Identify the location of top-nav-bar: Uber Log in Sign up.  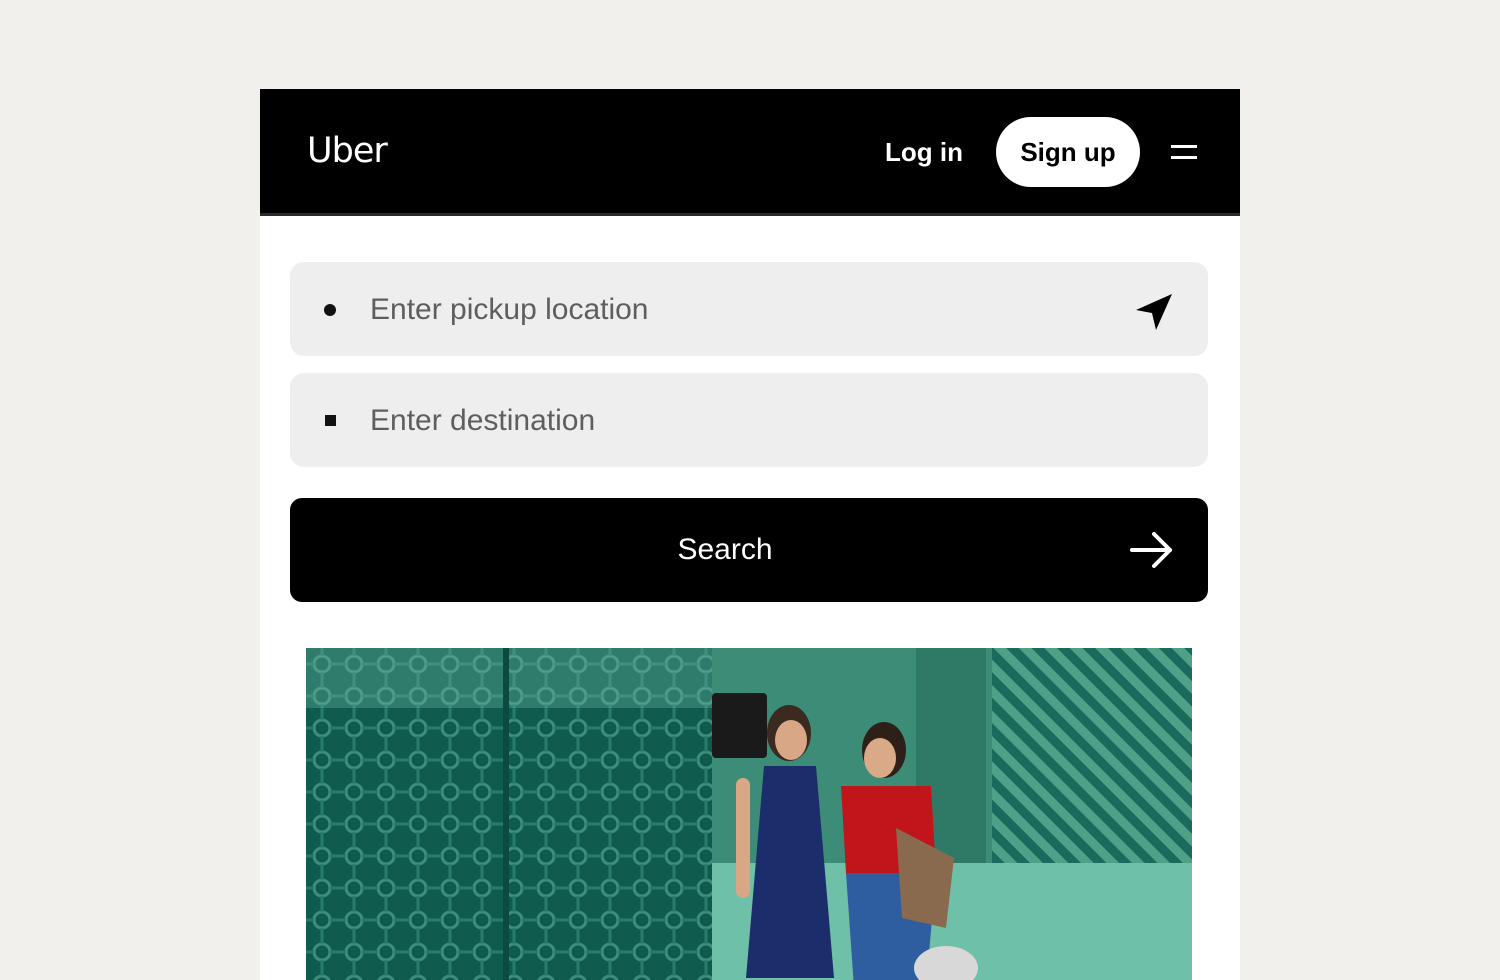
(750, 152).